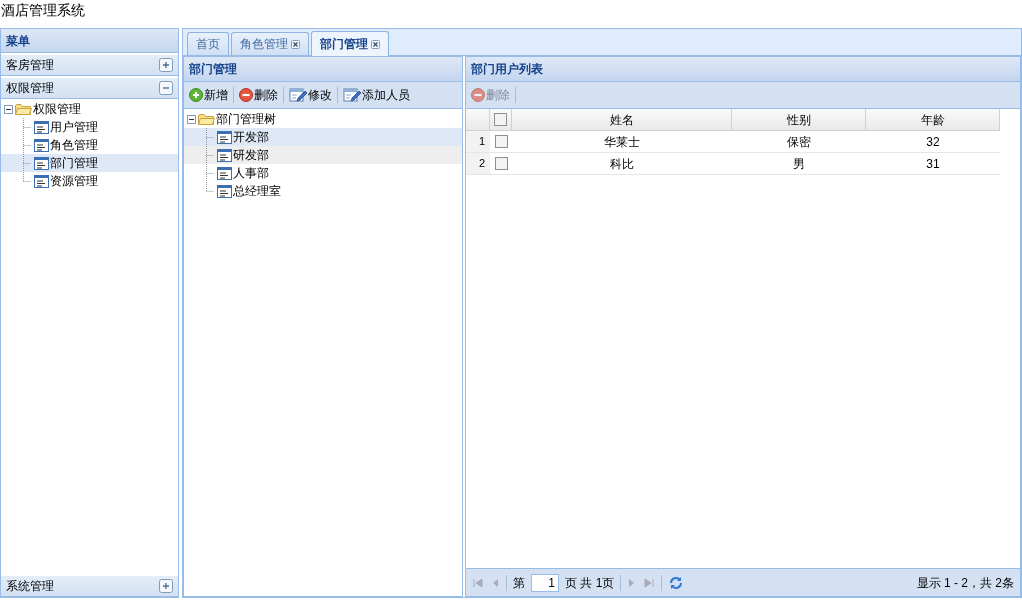 Image resolution: width=1022 pixels, height=600 pixels. Describe the element at coordinates (933, 142) in the screenshot. I see `table-cell-text: 32` at that location.